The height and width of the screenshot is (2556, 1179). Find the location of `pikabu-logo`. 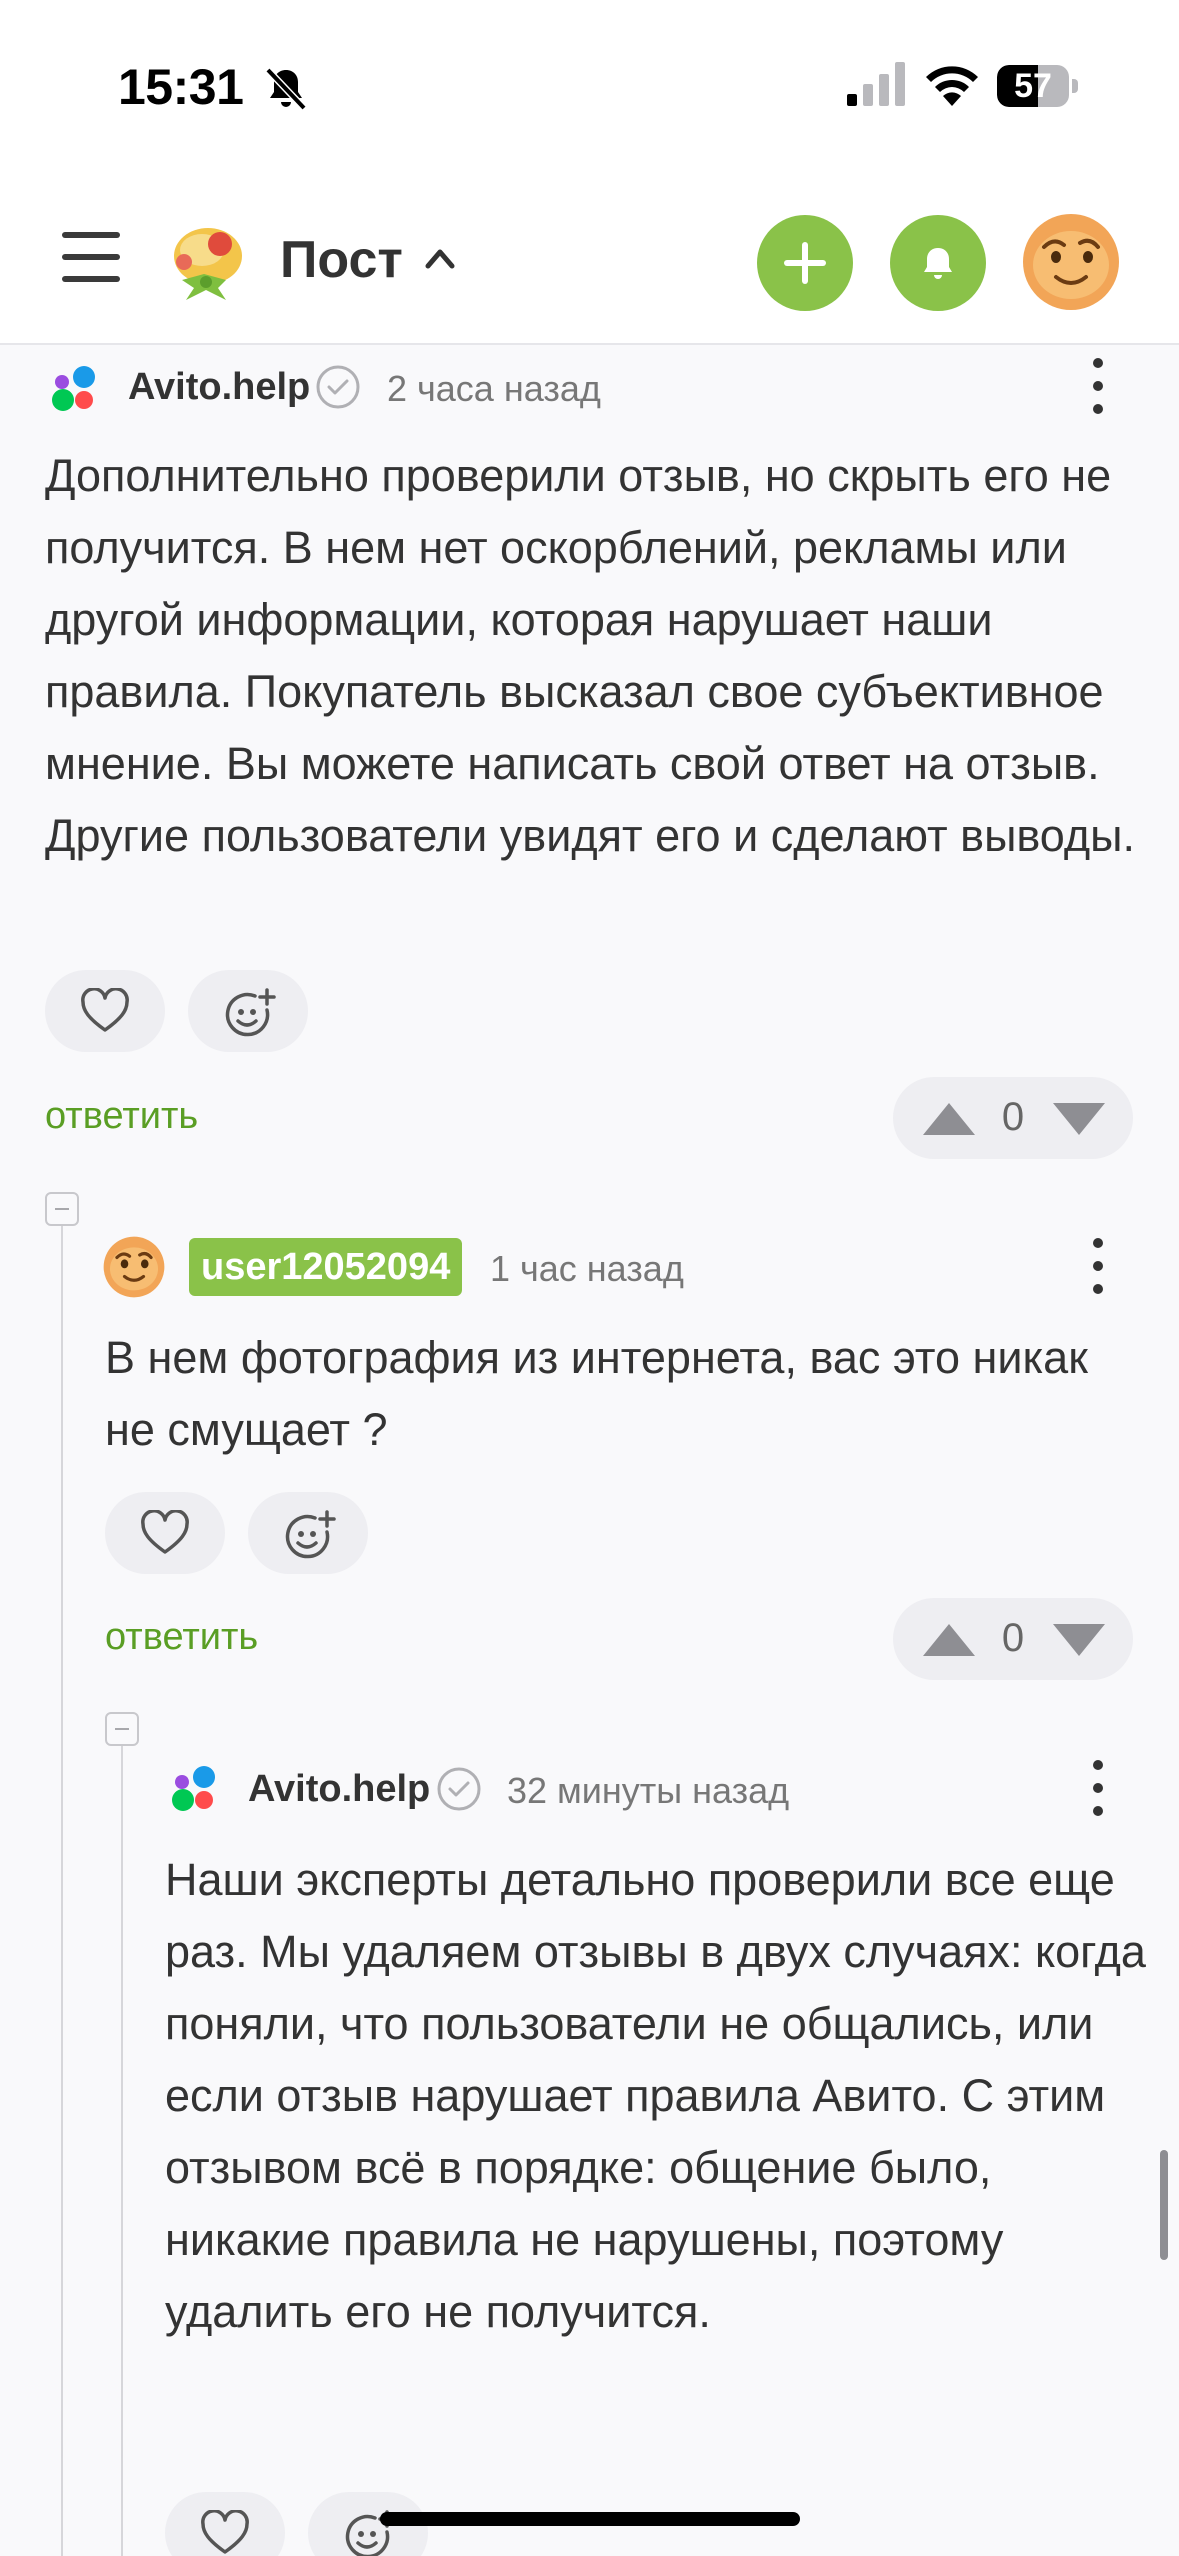

pikabu-logo is located at coordinates (205, 261).